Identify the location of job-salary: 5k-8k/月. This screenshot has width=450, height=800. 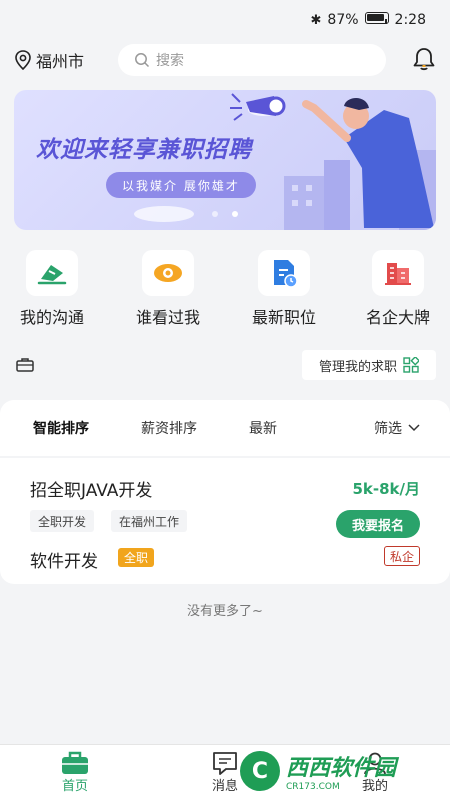
(386, 489).